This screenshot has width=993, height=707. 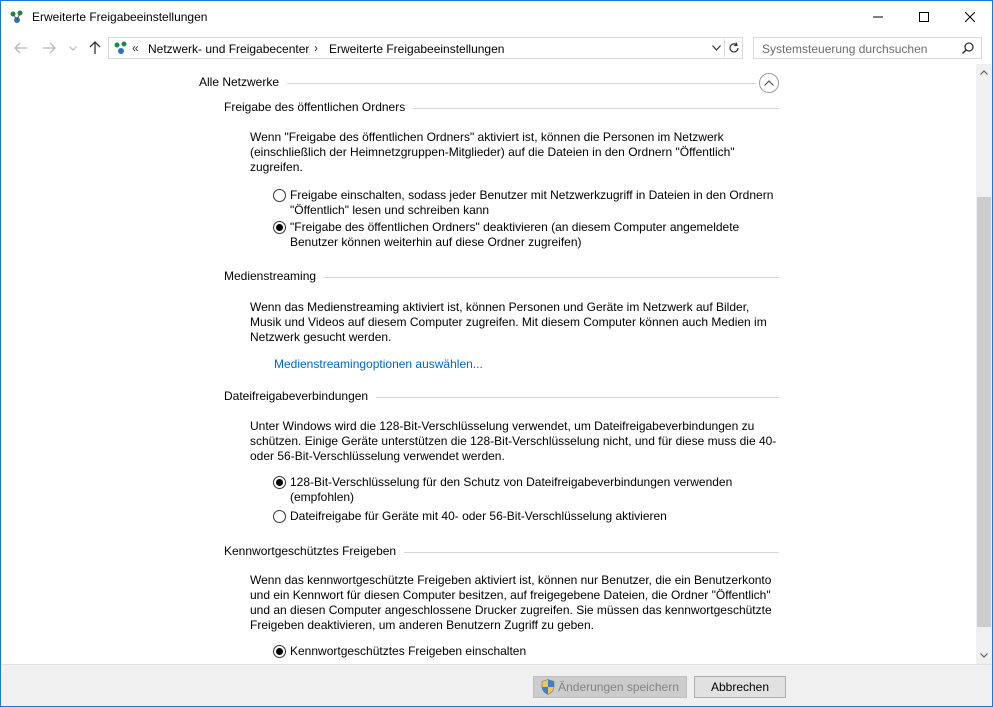 What do you see at coordinates (844, 49) in the screenshot?
I see `search-input: Systemsteuerung durchsuchen` at bounding box center [844, 49].